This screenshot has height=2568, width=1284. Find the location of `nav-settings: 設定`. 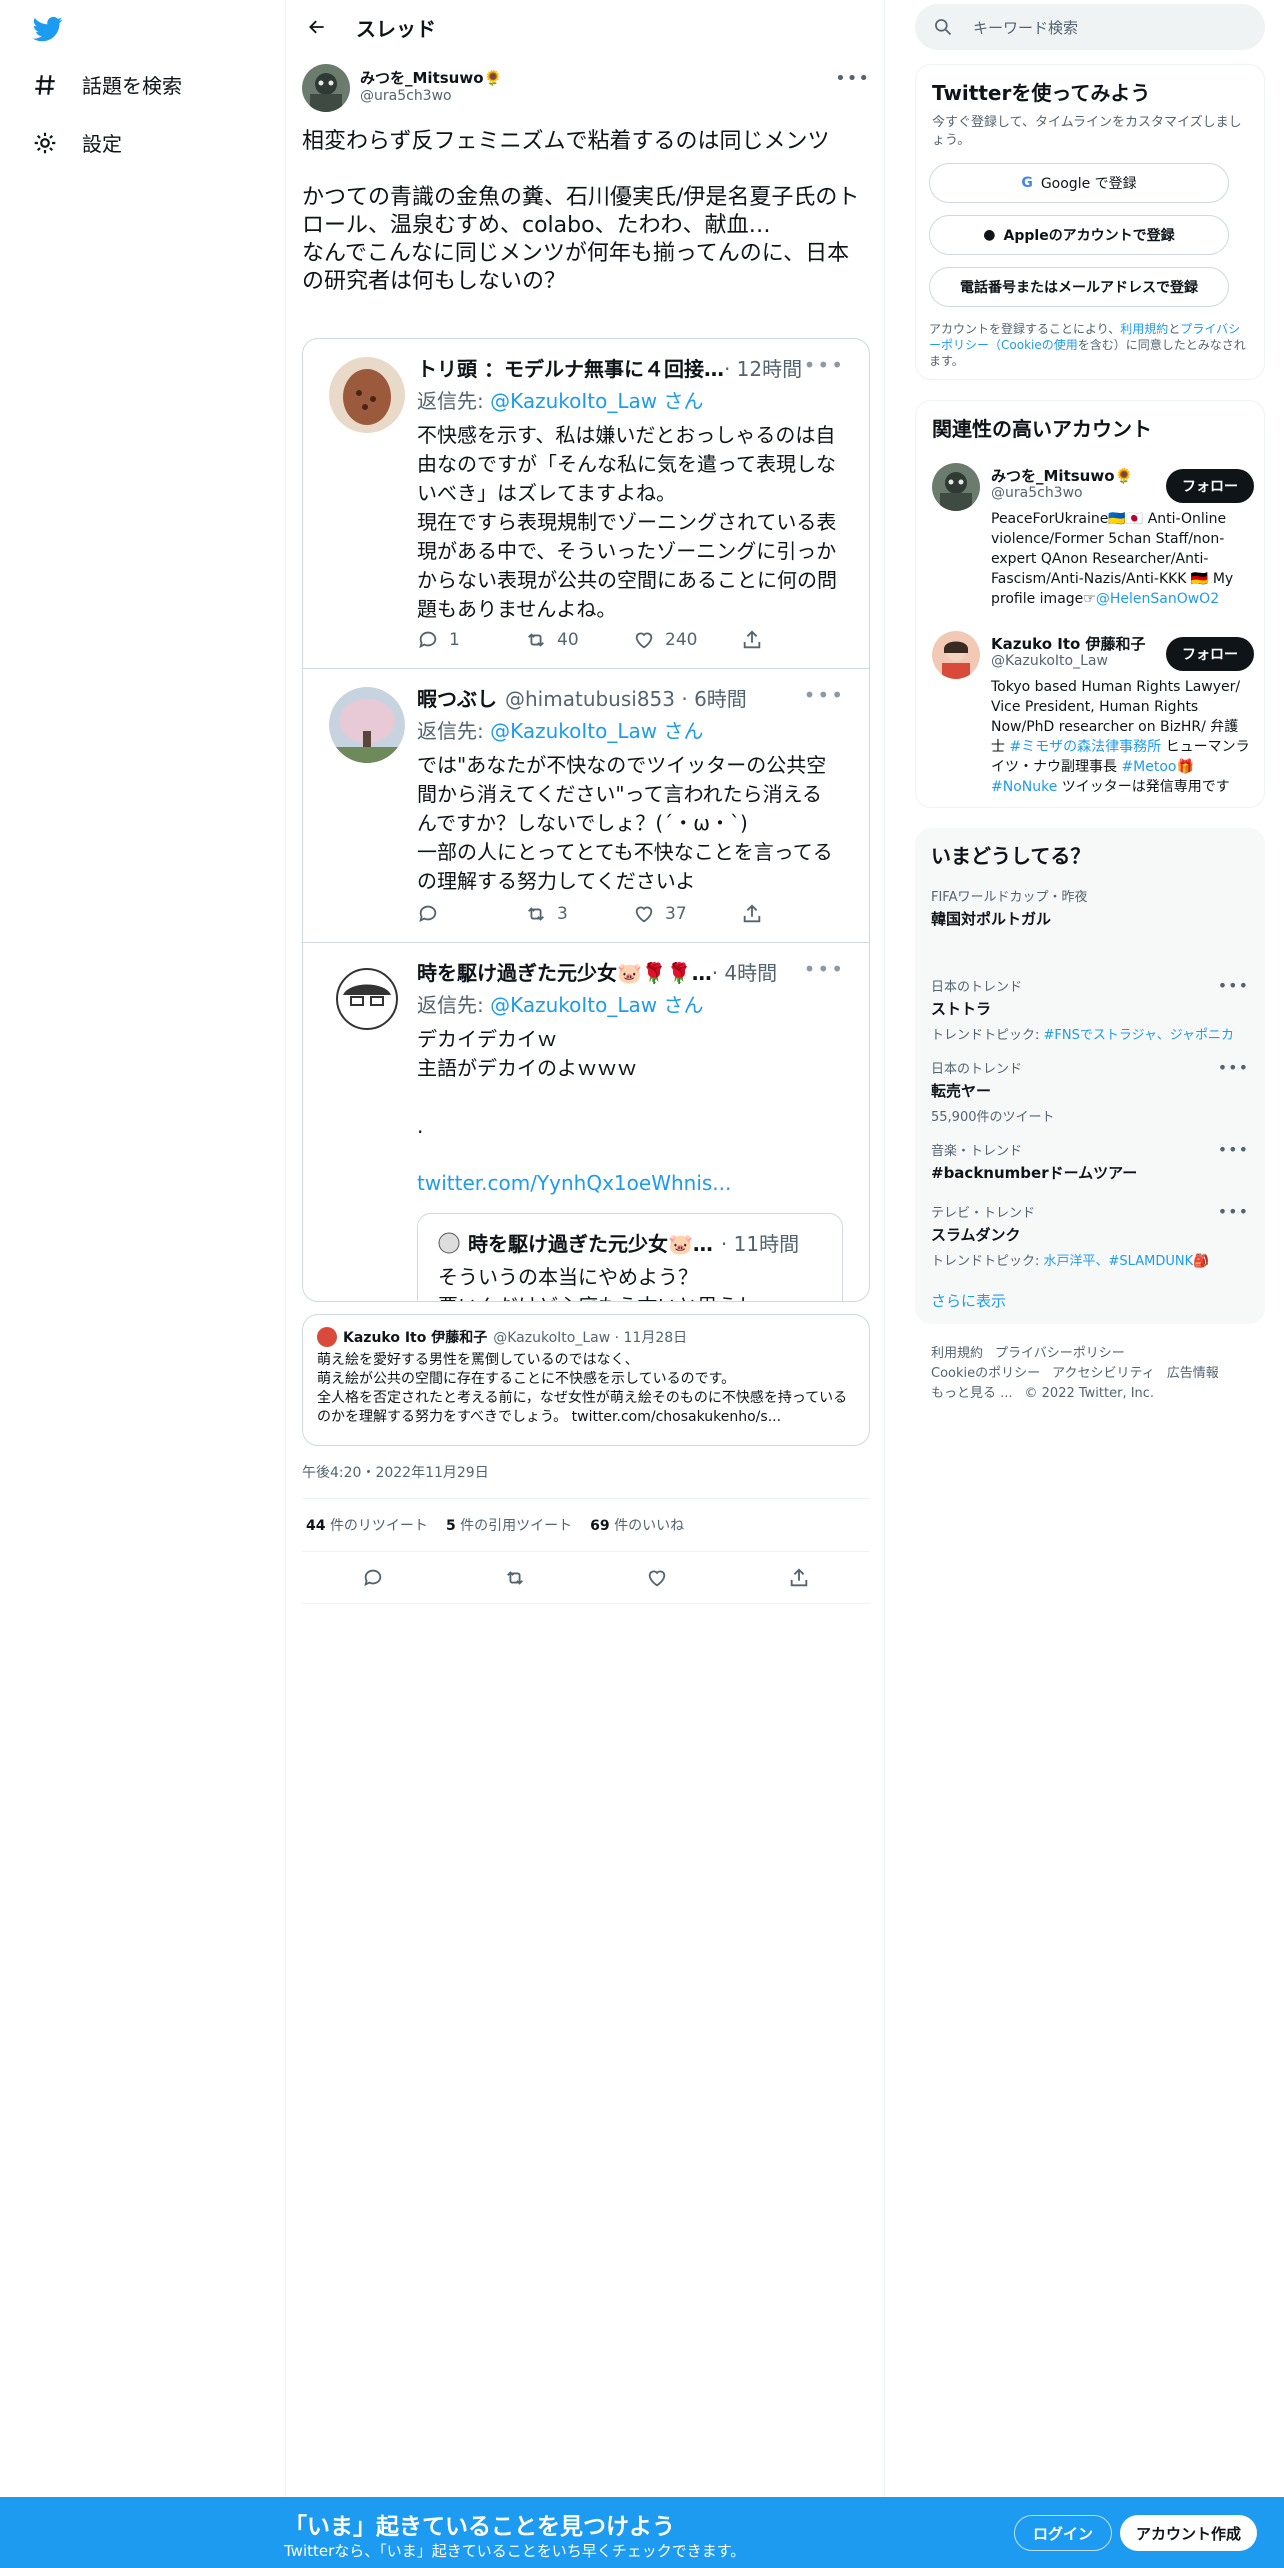

nav-settings: 設定 is located at coordinates (77, 142).